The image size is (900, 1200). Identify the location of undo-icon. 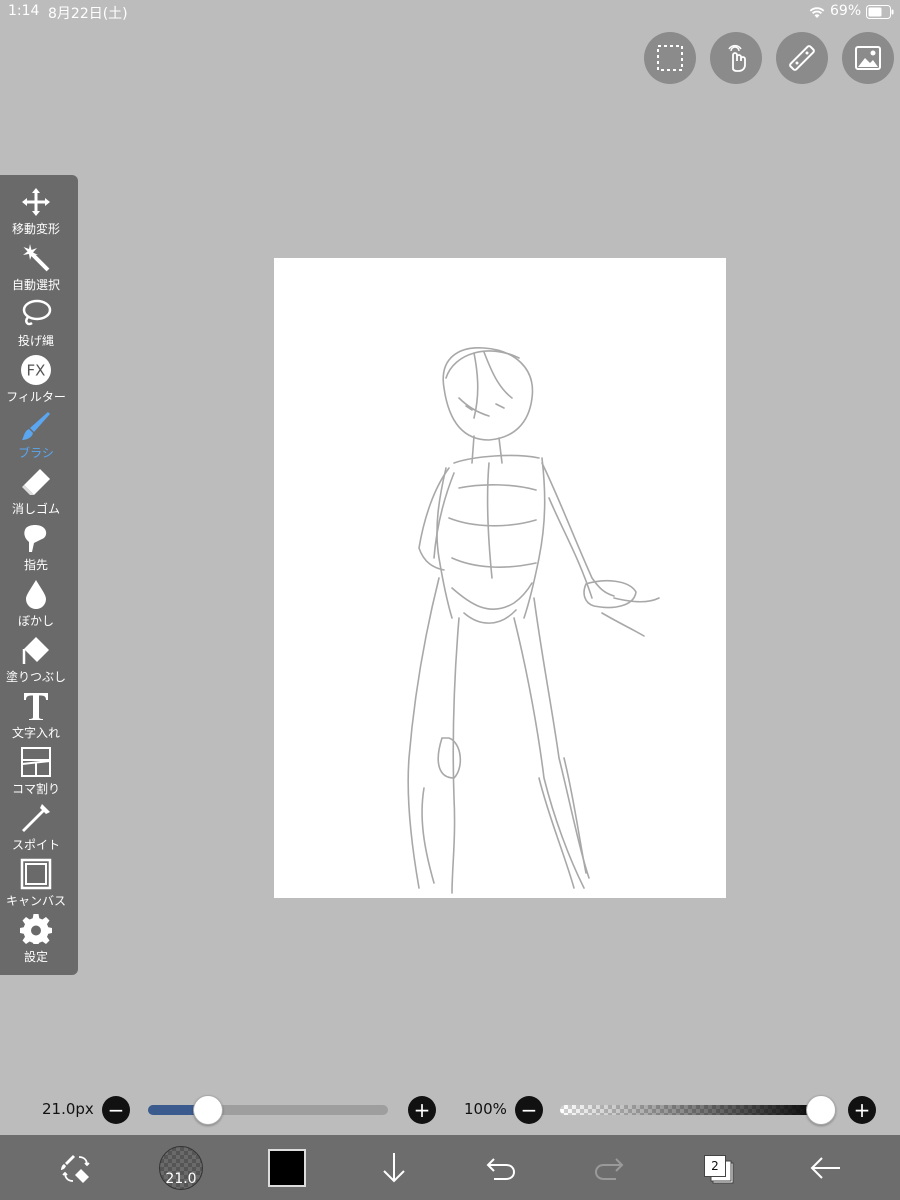
(501, 1169).